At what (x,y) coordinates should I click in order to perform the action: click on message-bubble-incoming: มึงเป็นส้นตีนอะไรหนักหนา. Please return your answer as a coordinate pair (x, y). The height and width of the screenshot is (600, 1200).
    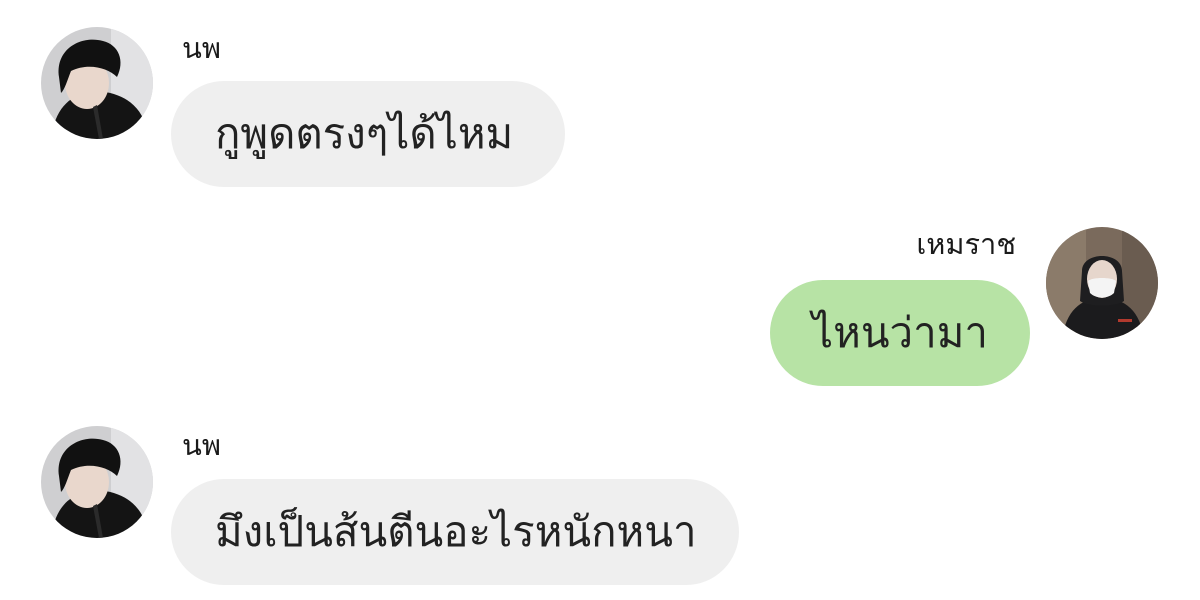
    Looking at the image, I should click on (455, 532).